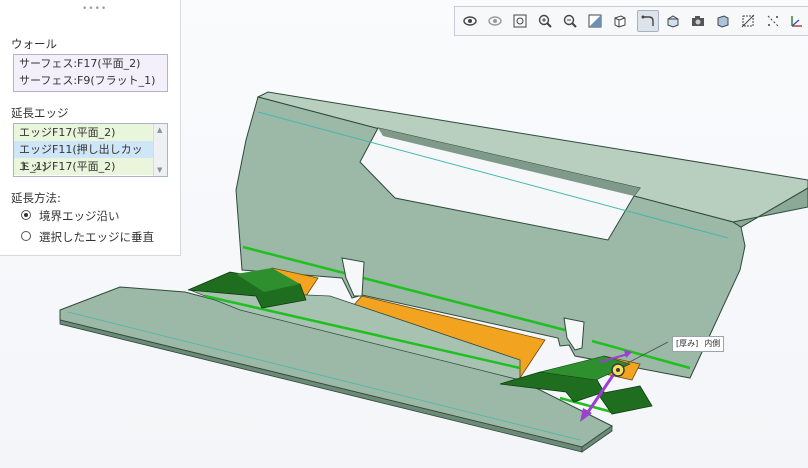 The width and height of the screenshot is (808, 468). Describe the element at coordinates (620, 21) in the screenshot. I see `box-view-icon` at that location.